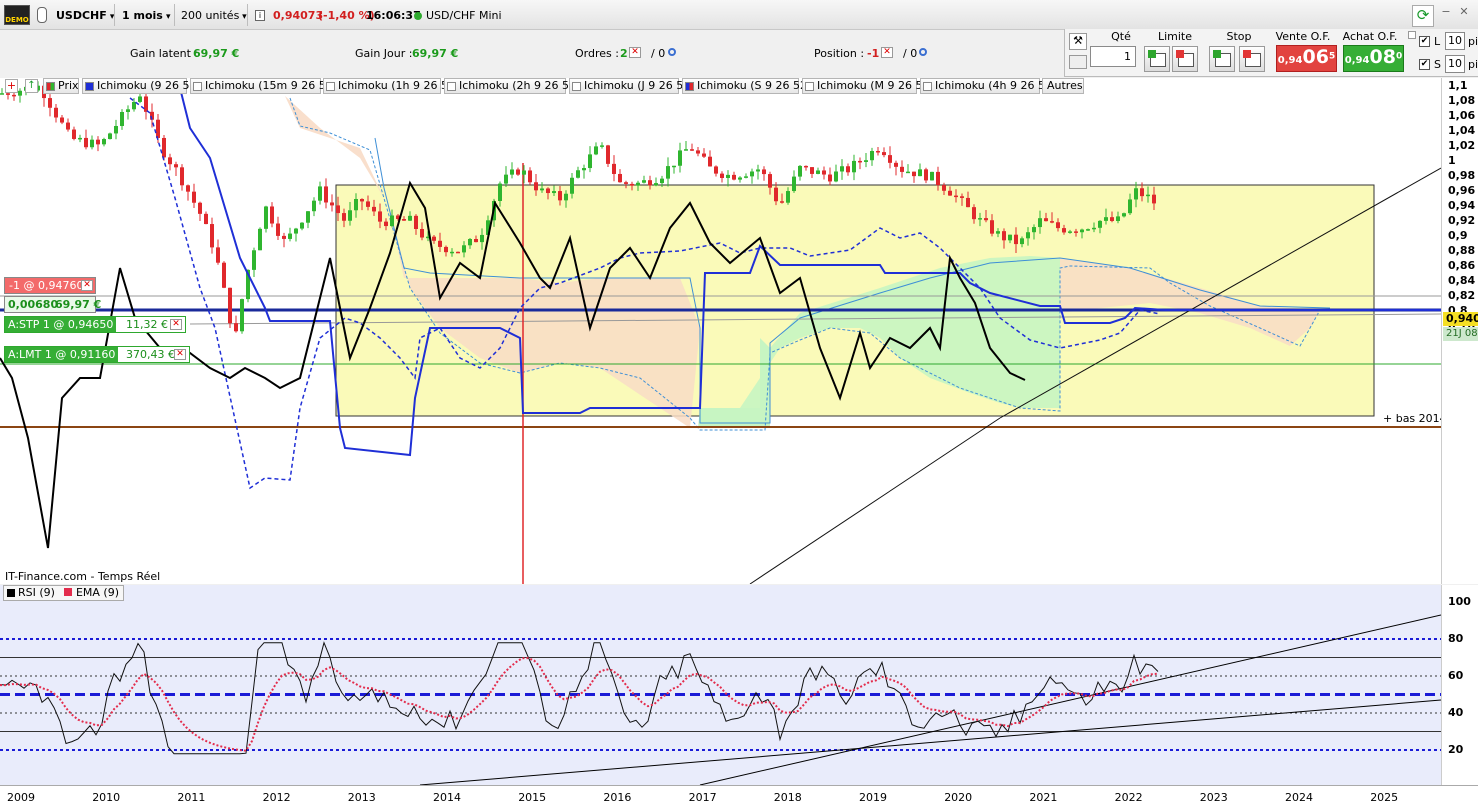 The width and height of the screenshot is (1478, 804). Describe the element at coordinates (1458, 235) in the screenshot. I see `price-tick-label: 0,9` at that location.